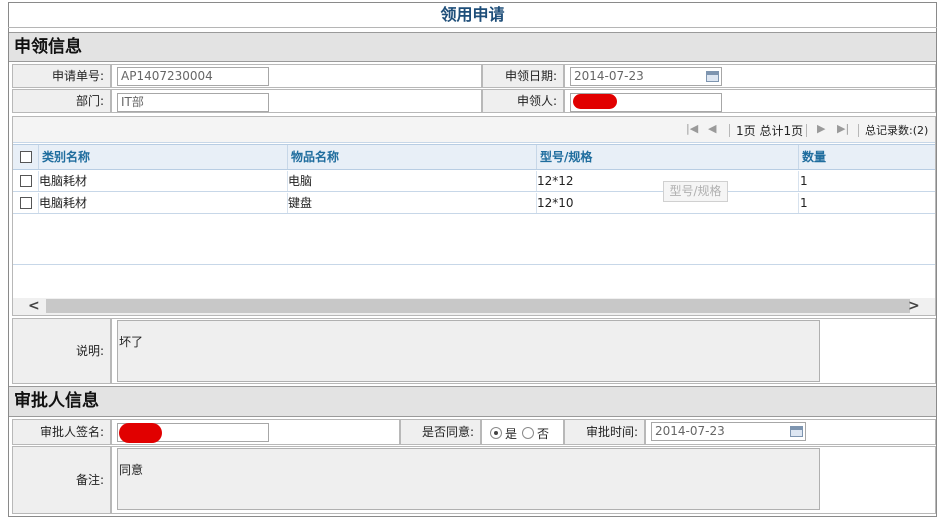 Image resolution: width=944 pixels, height=522 pixels. Describe the element at coordinates (472, 15) in the screenshot. I see `page-title: 领用申请` at that location.